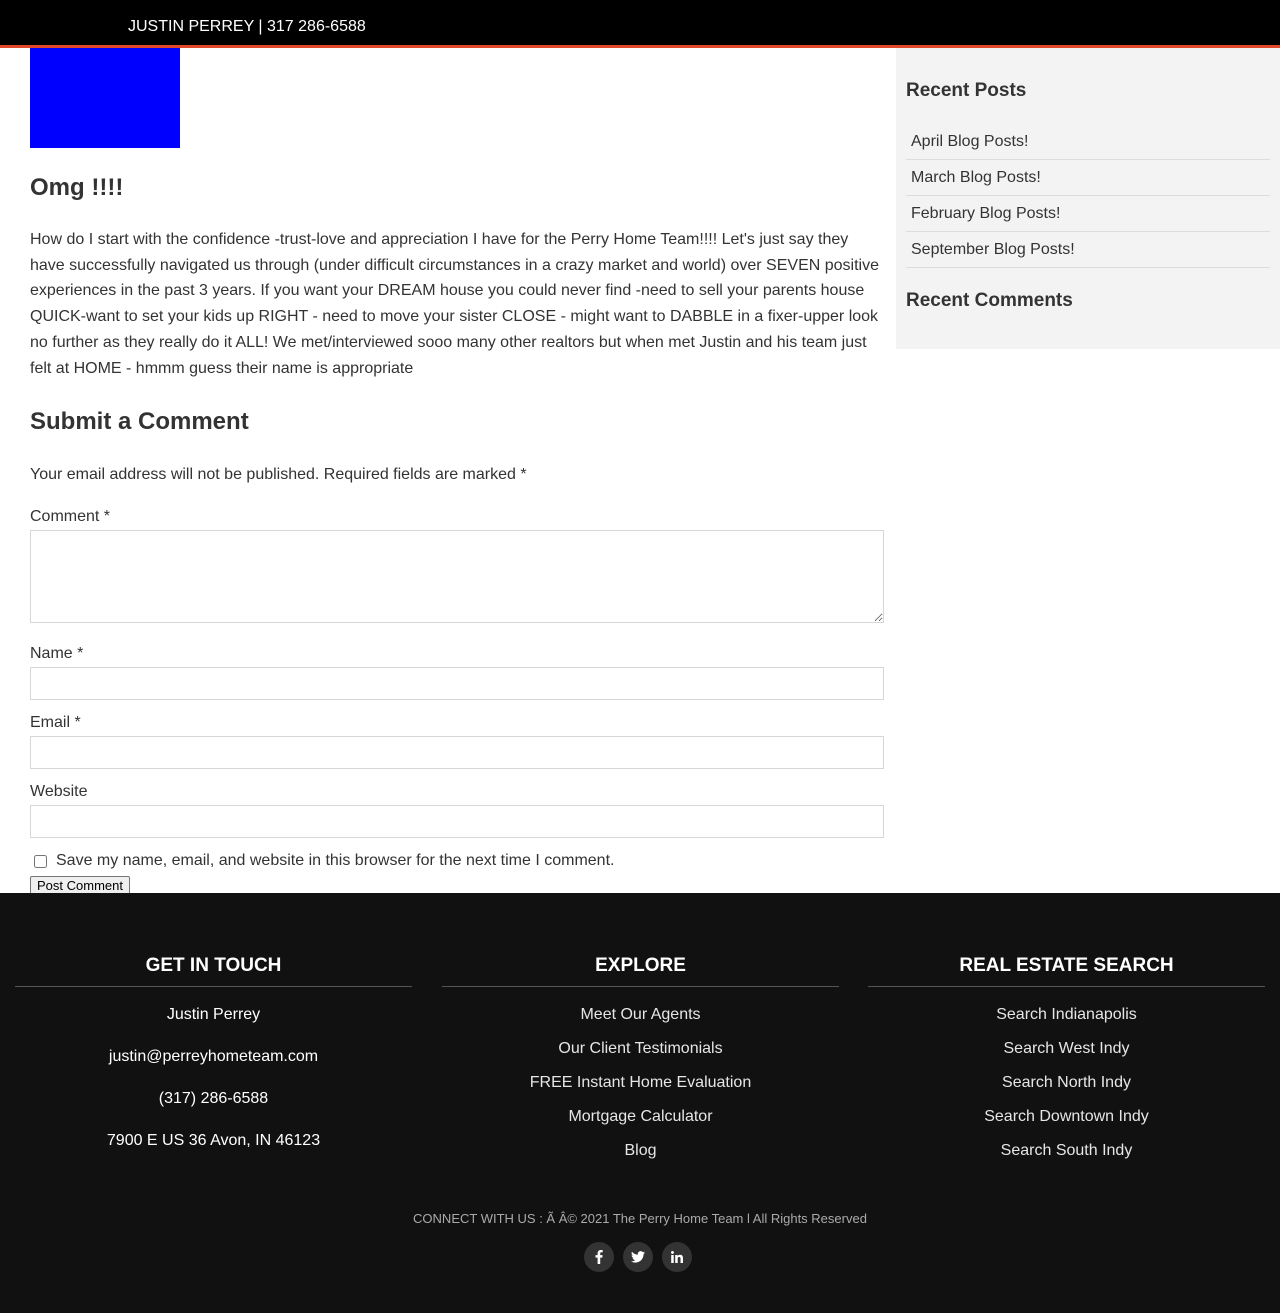 This screenshot has height=1313, width=1280. Describe the element at coordinates (599, 1257) in the screenshot. I see `facebook-icon` at that location.